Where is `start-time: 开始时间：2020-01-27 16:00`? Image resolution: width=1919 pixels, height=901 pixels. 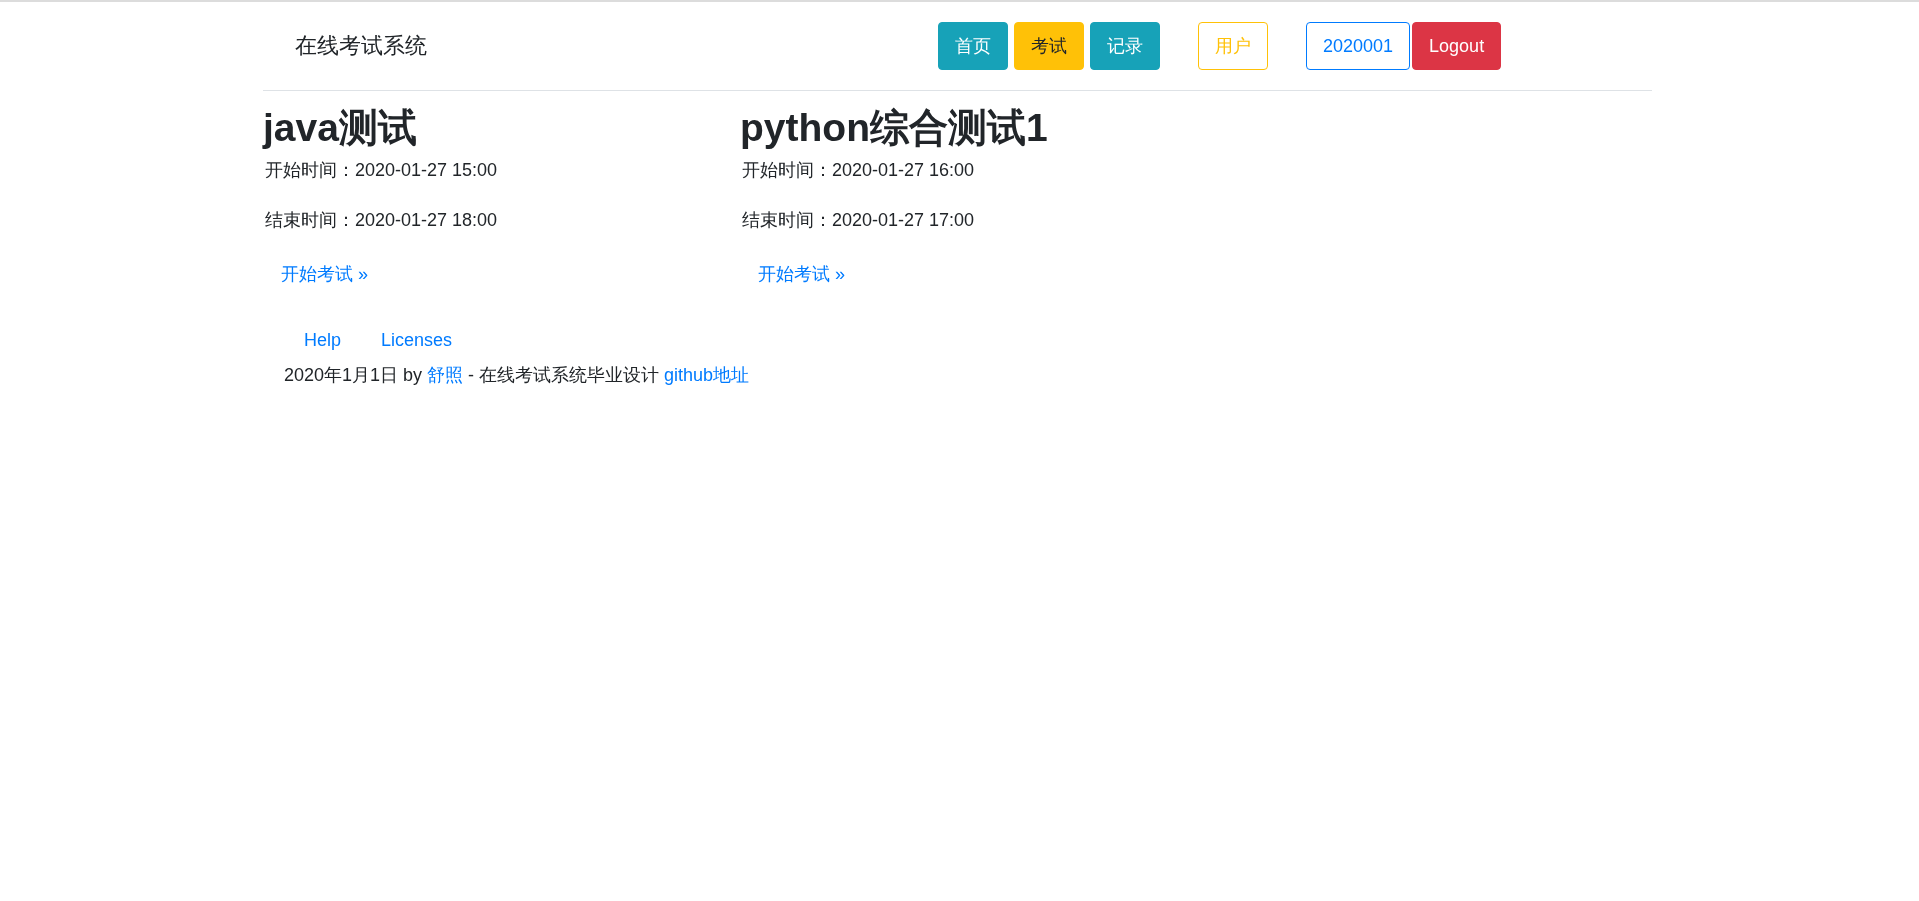
start-time: 开始时间：2020-01-27 16:00 is located at coordinates (859, 170).